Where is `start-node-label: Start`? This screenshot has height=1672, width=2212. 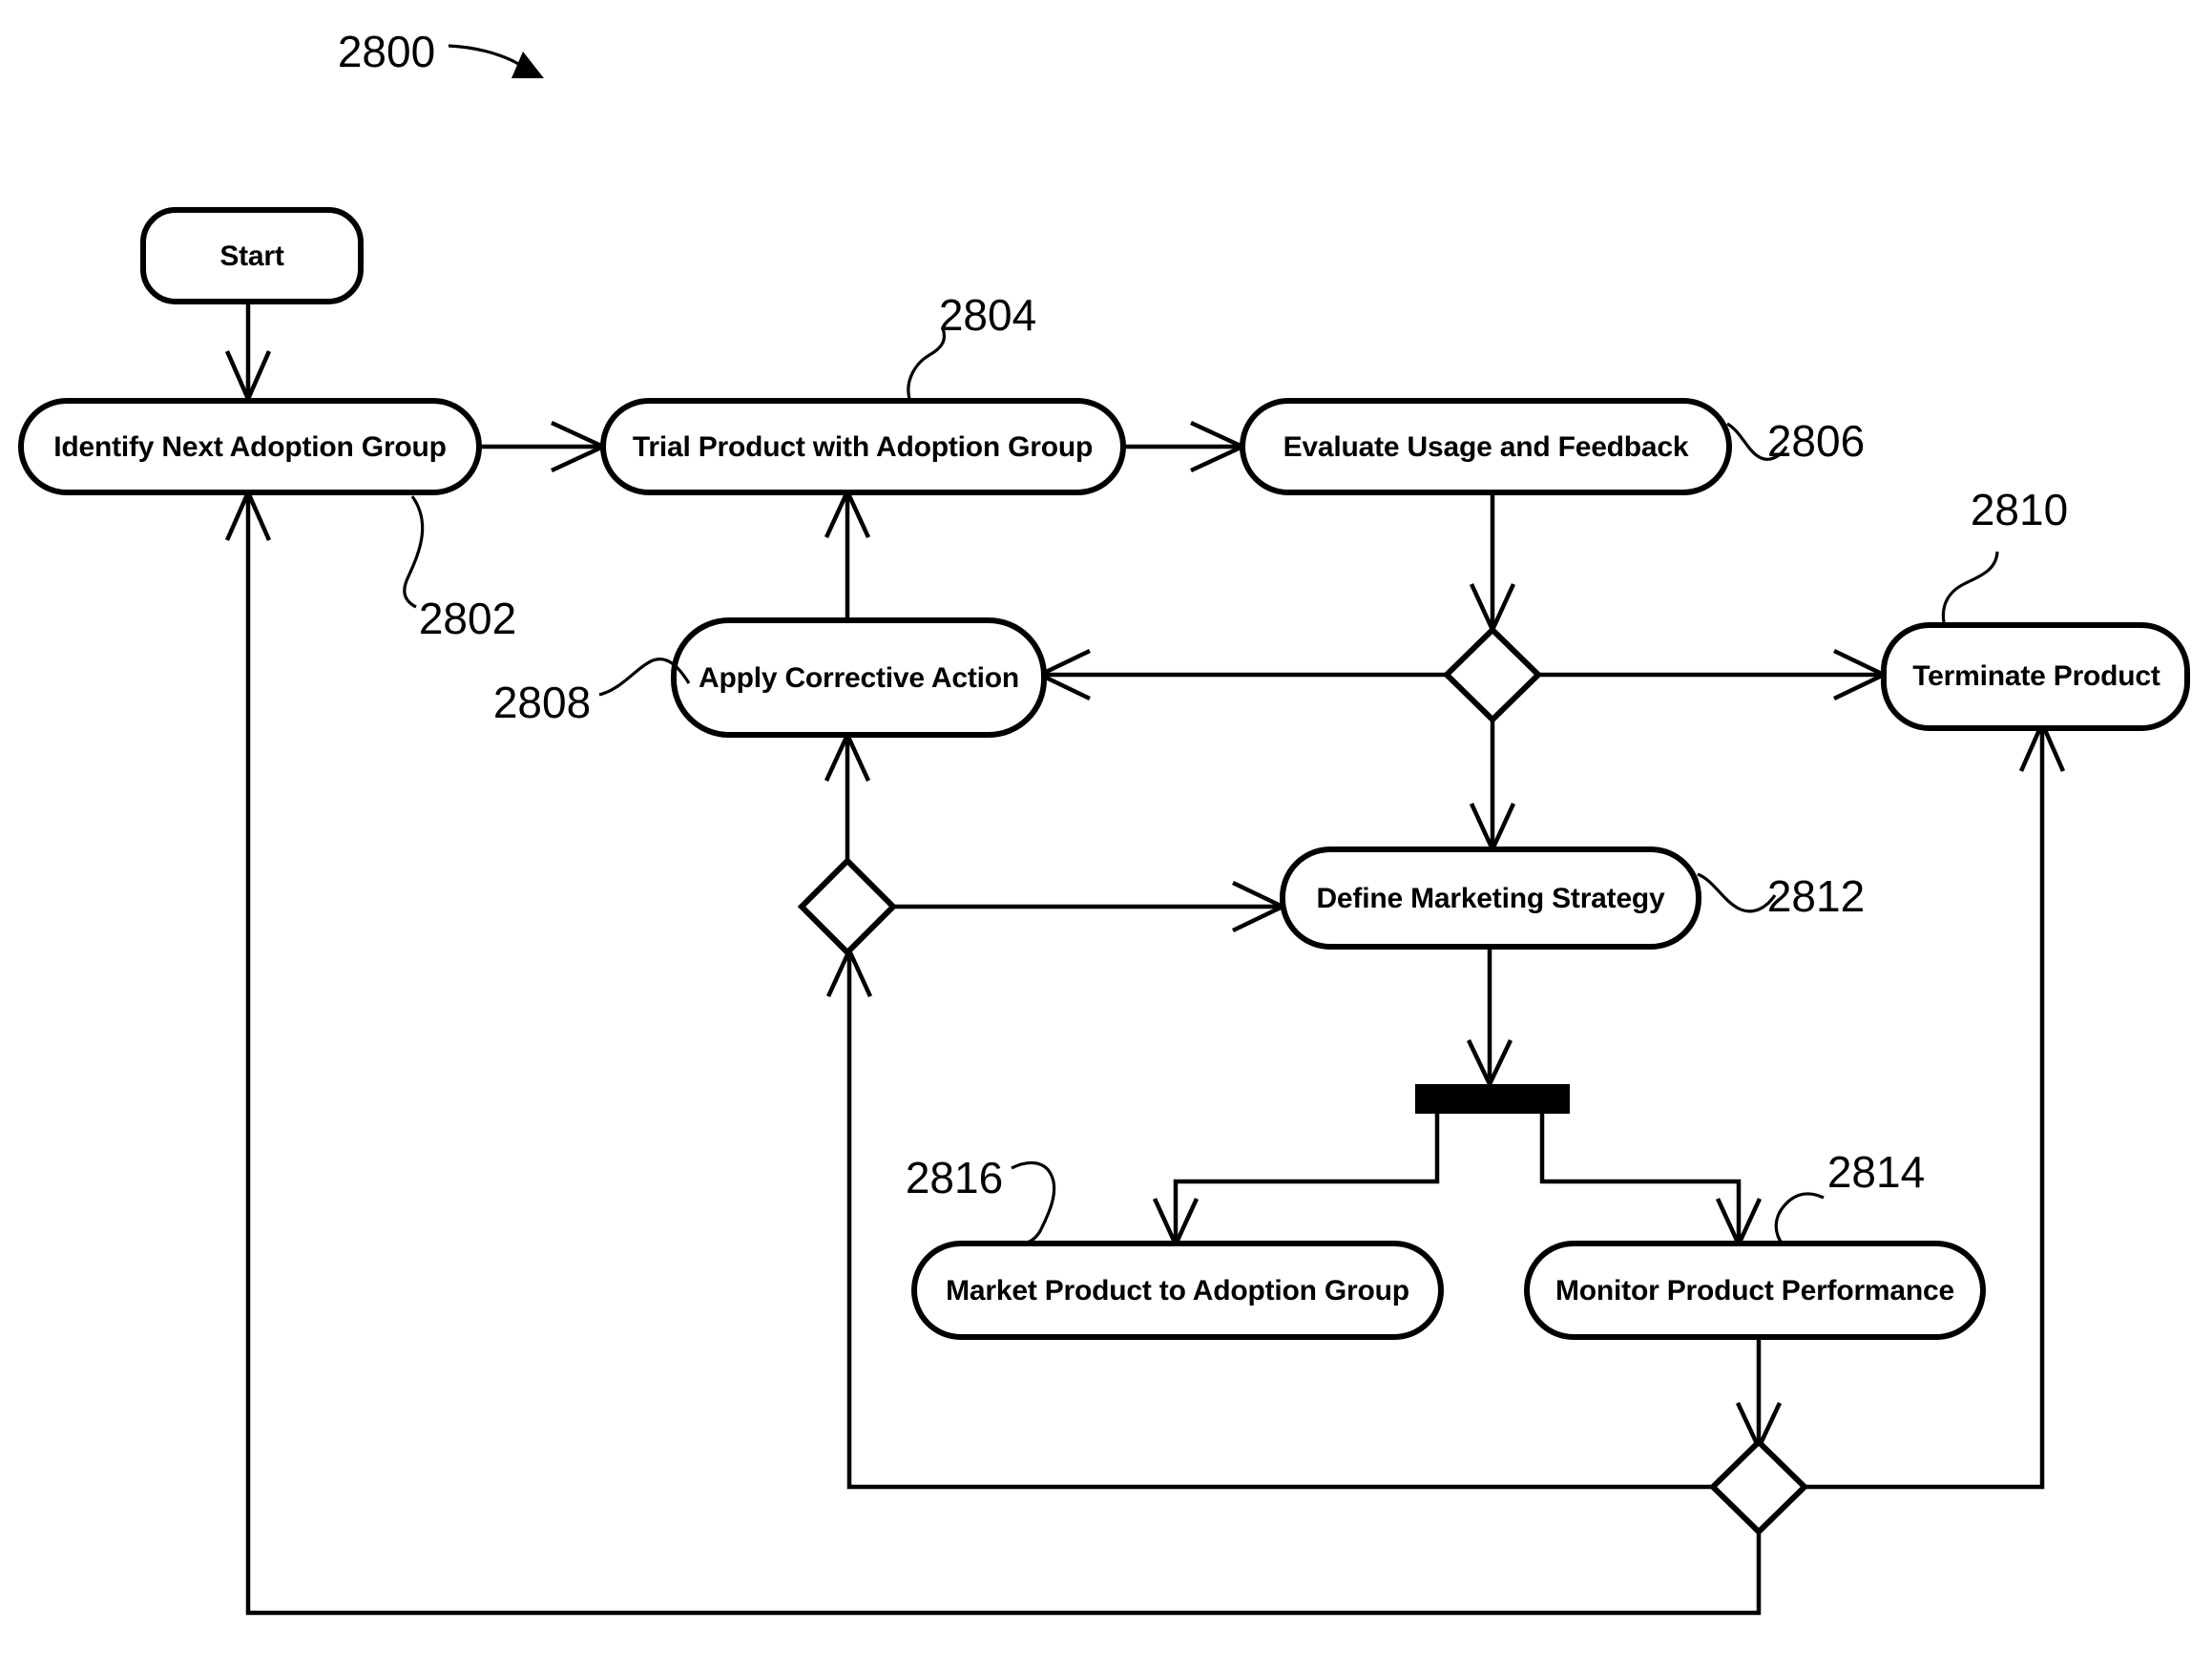 start-node-label: Start is located at coordinates (252, 256).